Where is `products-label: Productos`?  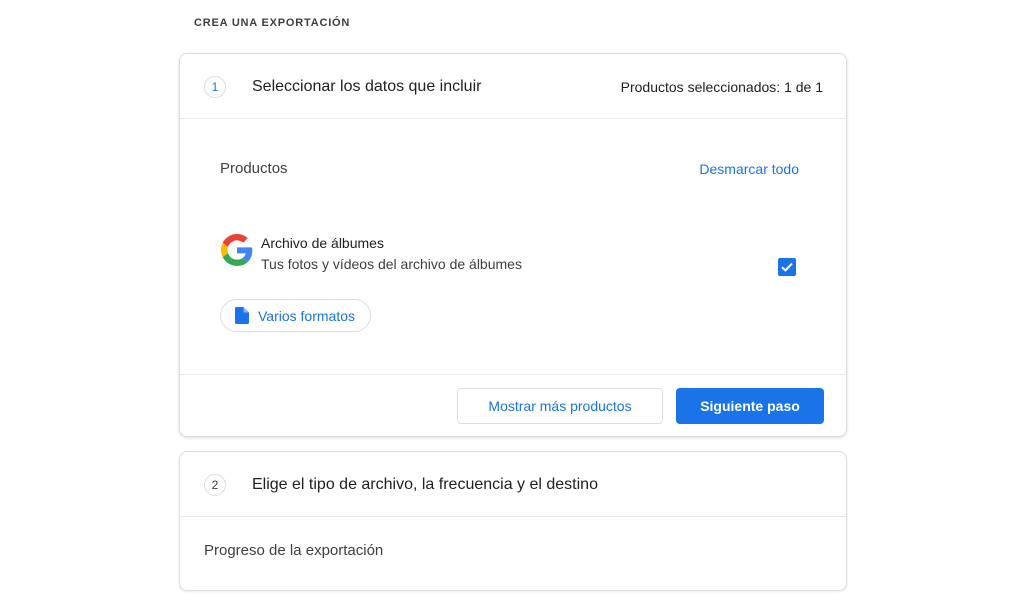 products-label: Productos is located at coordinates (254, 168).